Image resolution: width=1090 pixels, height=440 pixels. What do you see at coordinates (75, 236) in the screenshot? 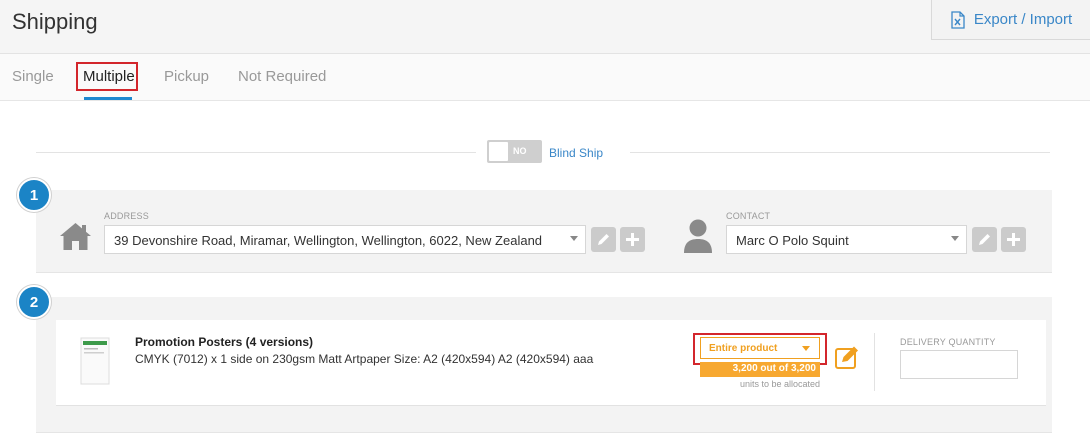
I see `house-icon` at bounding box center [75, 236].